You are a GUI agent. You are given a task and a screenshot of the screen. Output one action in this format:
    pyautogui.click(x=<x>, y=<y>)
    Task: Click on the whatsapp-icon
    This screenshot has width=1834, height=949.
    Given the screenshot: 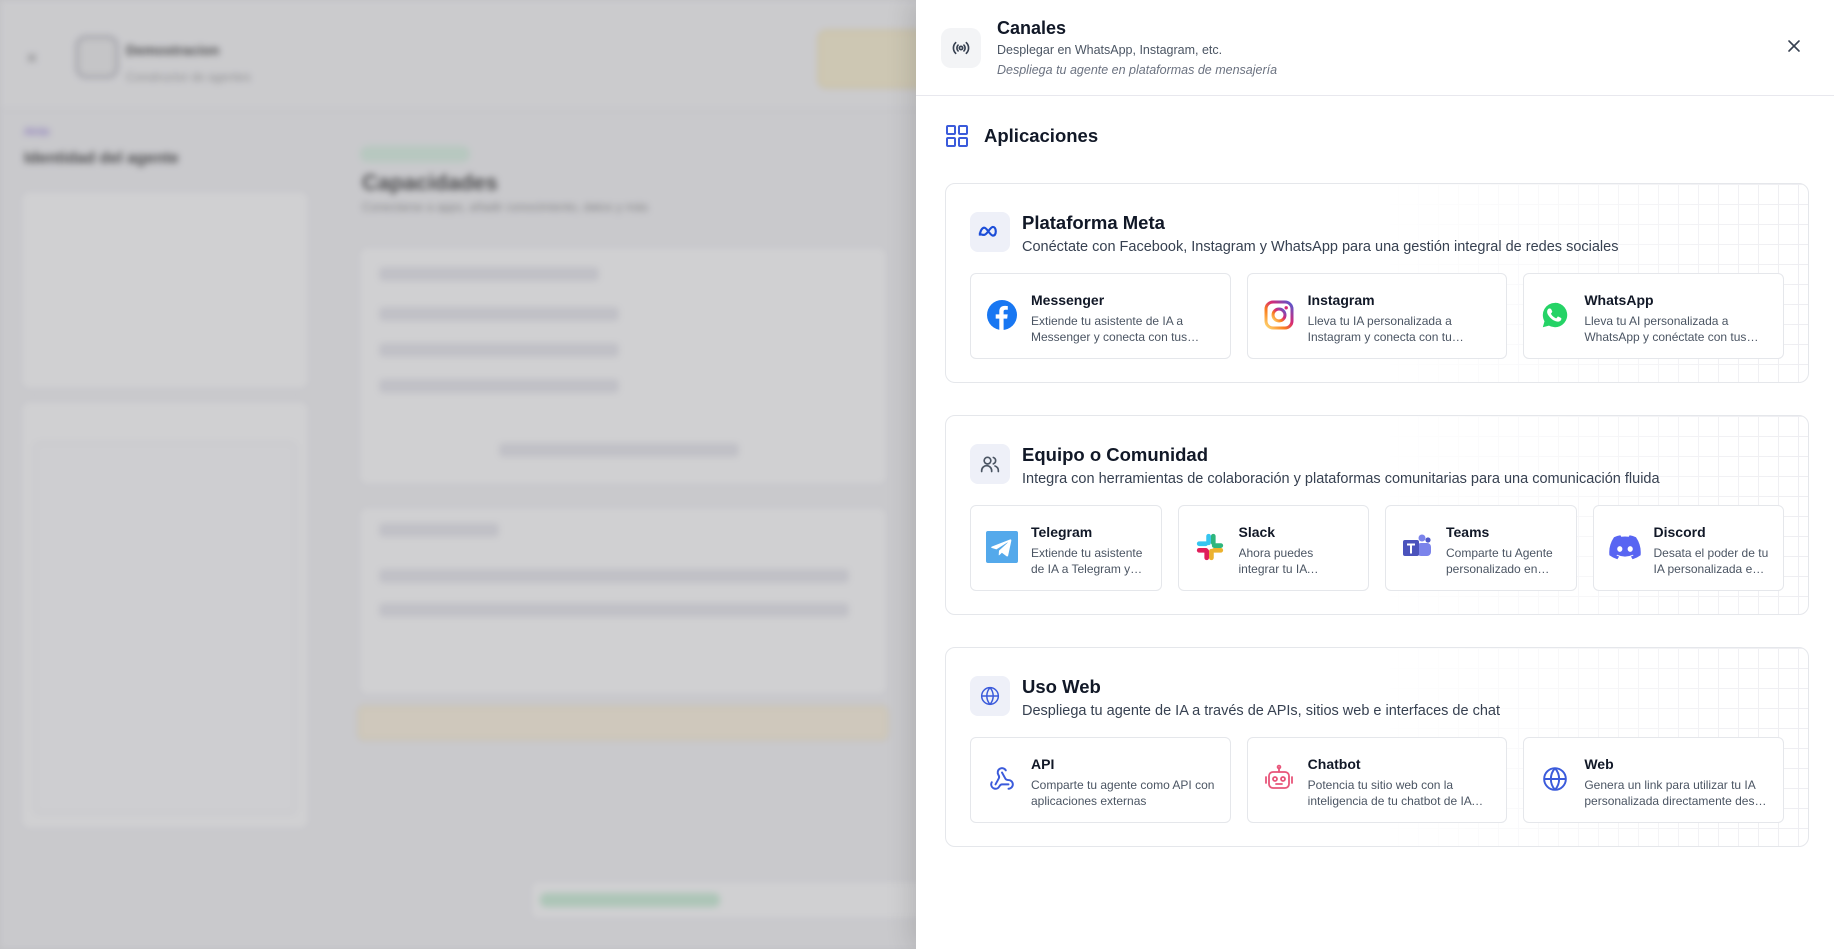 What is the action you would take?
    pyautogui.click(x=1555, y=315)
    